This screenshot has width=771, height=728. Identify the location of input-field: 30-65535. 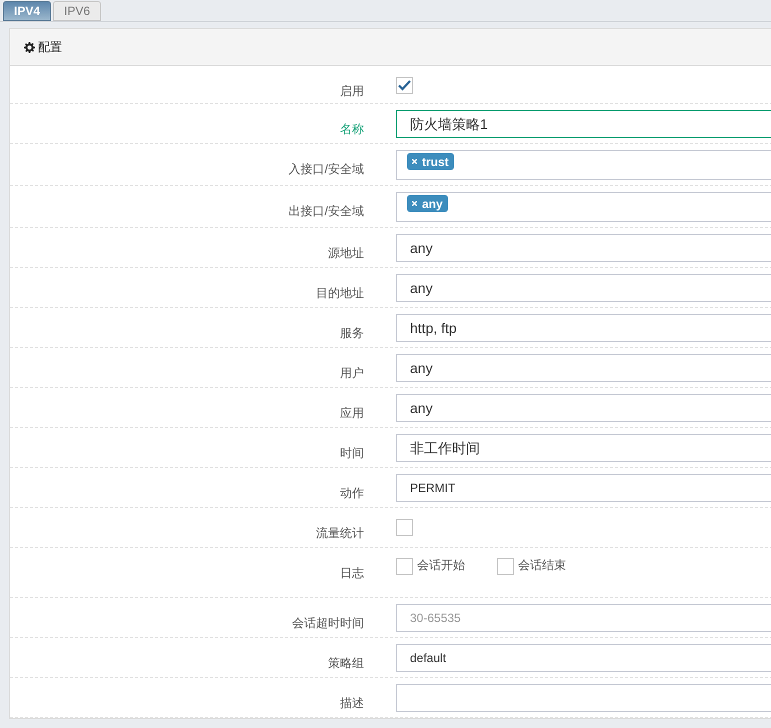
(583, 618).